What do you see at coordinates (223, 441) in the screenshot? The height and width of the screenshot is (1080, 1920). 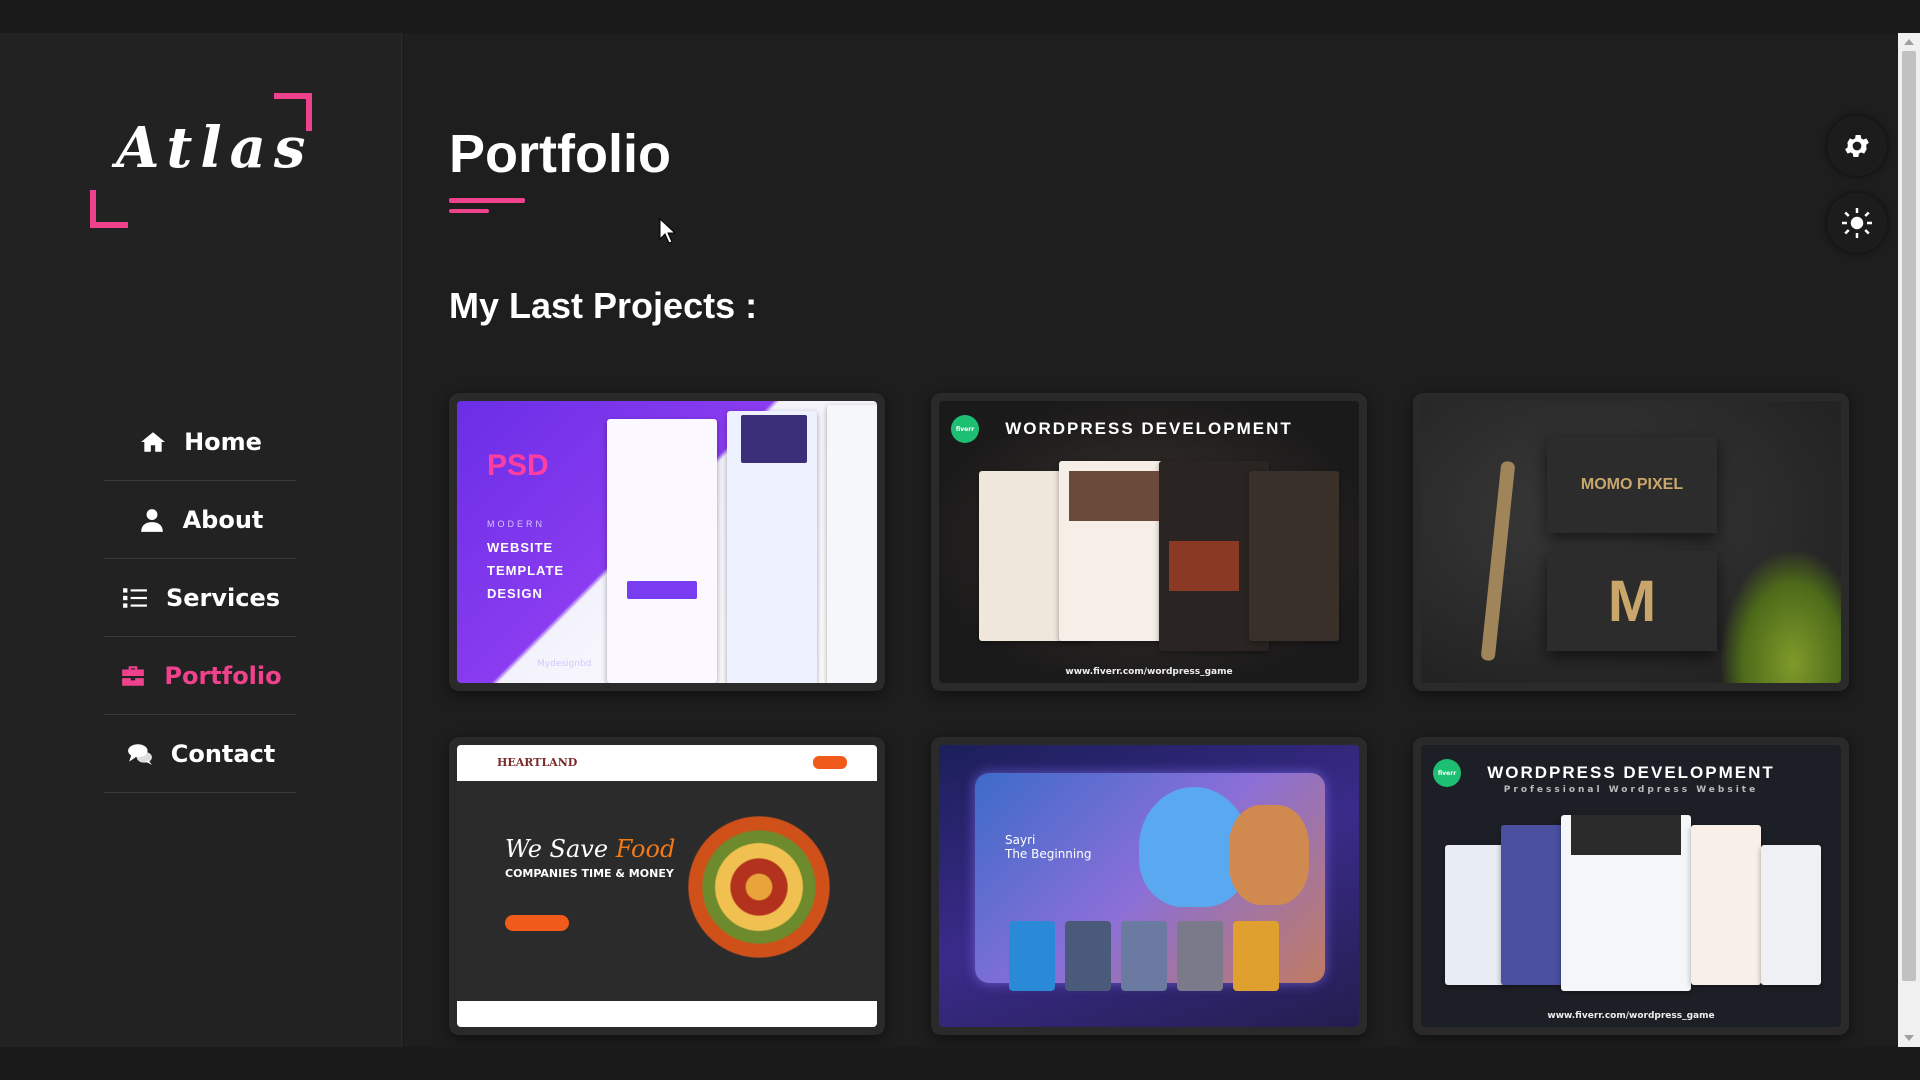 I see `sidebar-item-label: Home` at bounding box center [223, 441].